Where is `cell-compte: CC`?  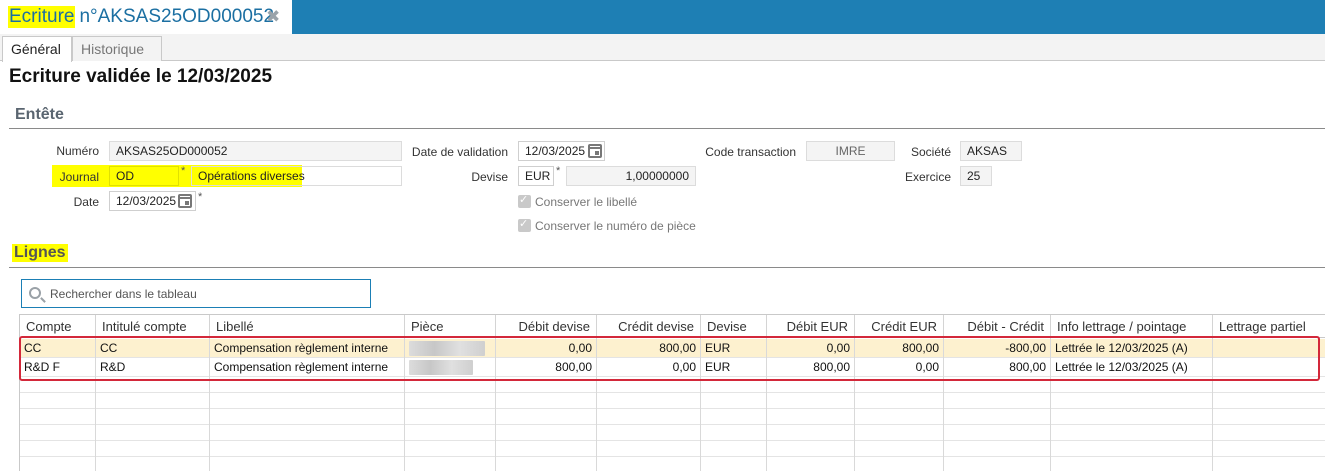 cell-compte: CC is located at coordinates (58, 348).